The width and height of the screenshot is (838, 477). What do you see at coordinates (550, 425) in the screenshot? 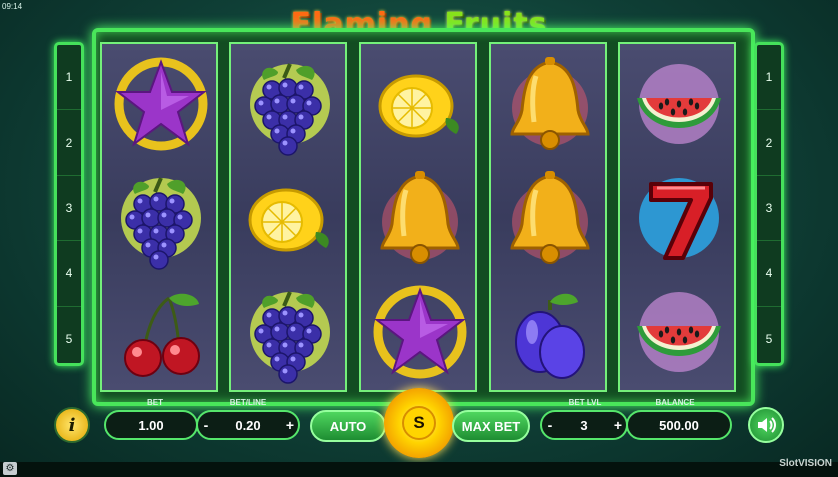
I see `betlvl-minus-button: -` at bounding box center [550, 425].